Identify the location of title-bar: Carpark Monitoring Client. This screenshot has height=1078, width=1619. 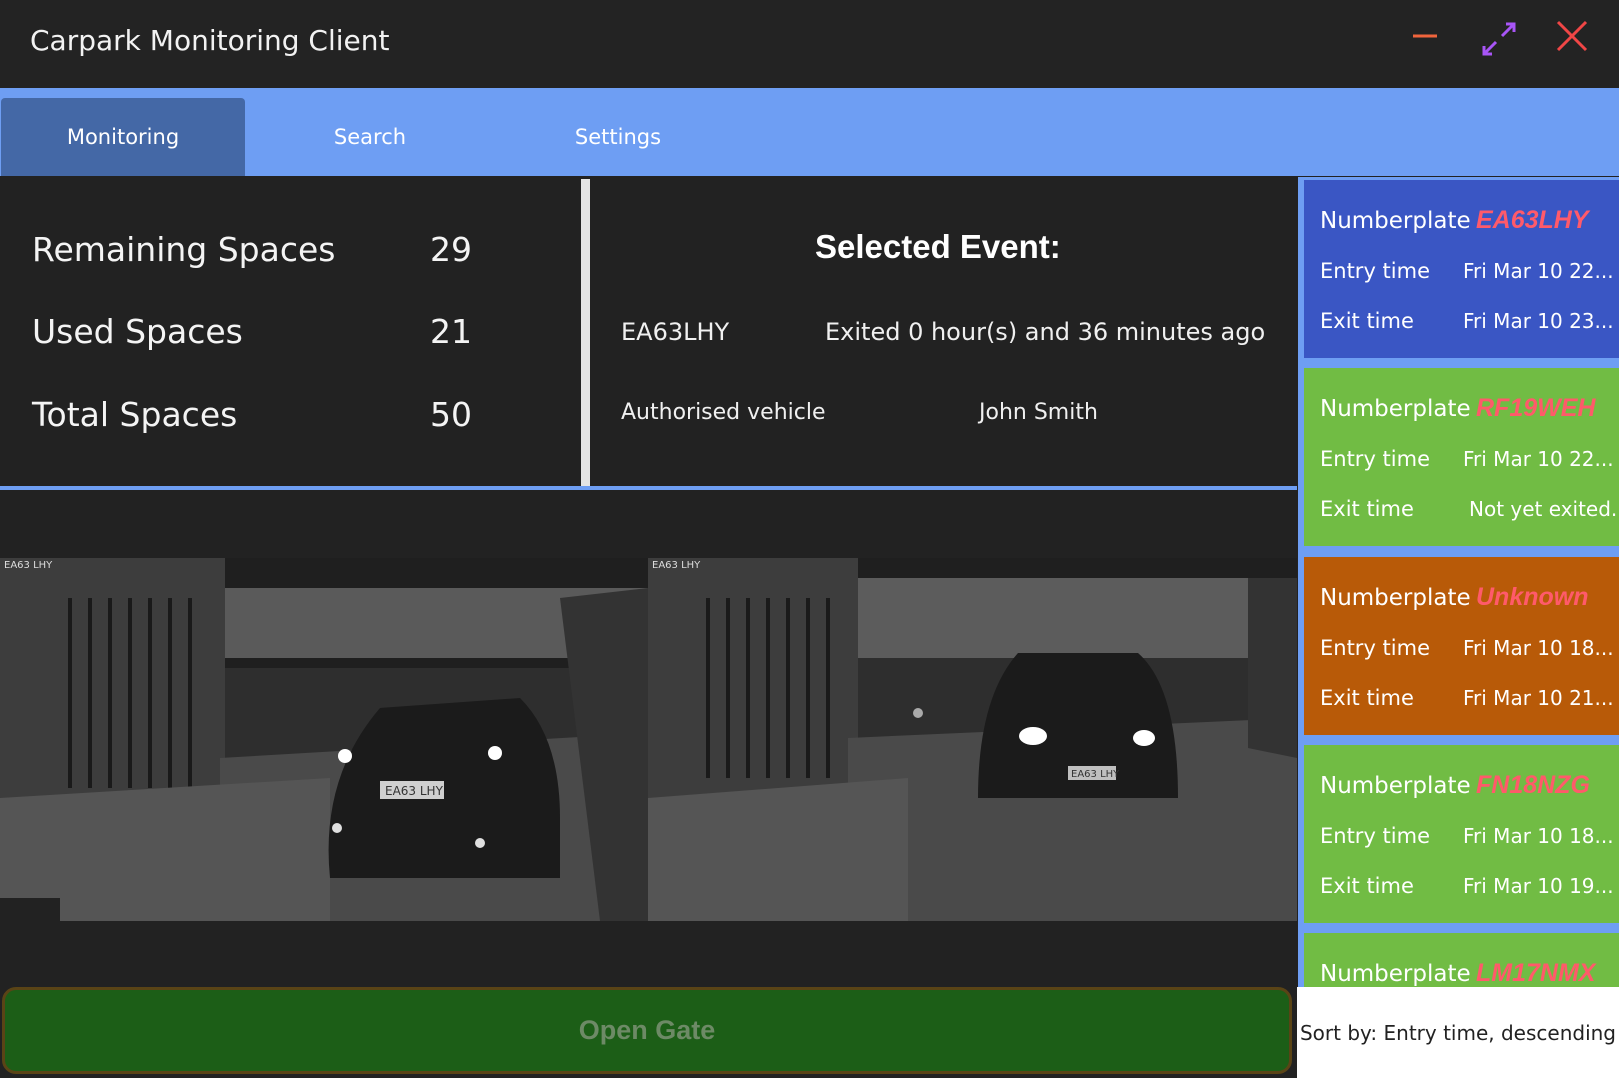
(809, 44).